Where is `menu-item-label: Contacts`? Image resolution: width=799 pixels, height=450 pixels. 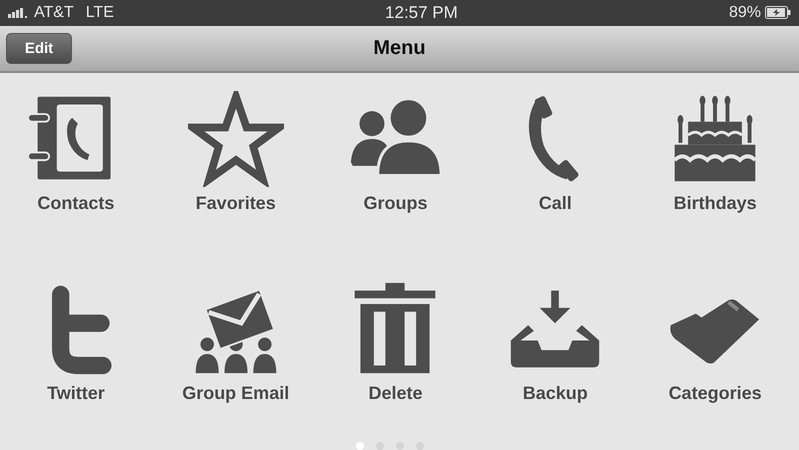
menu-item-label: Contacts is located at coordinates (75, 204).